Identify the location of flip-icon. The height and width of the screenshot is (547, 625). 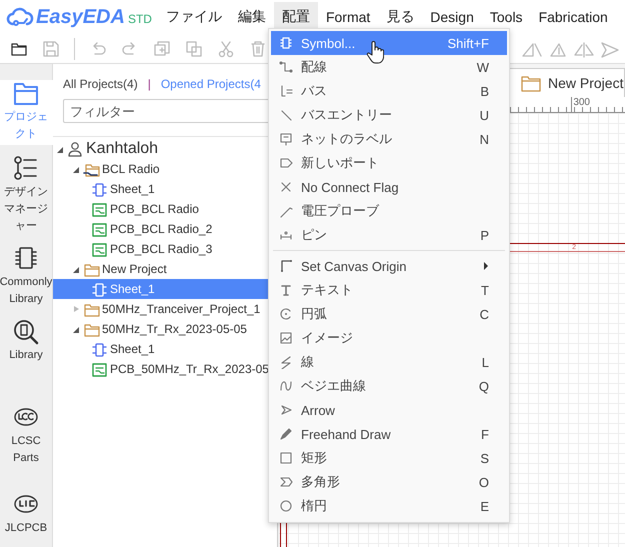
(584, 49).